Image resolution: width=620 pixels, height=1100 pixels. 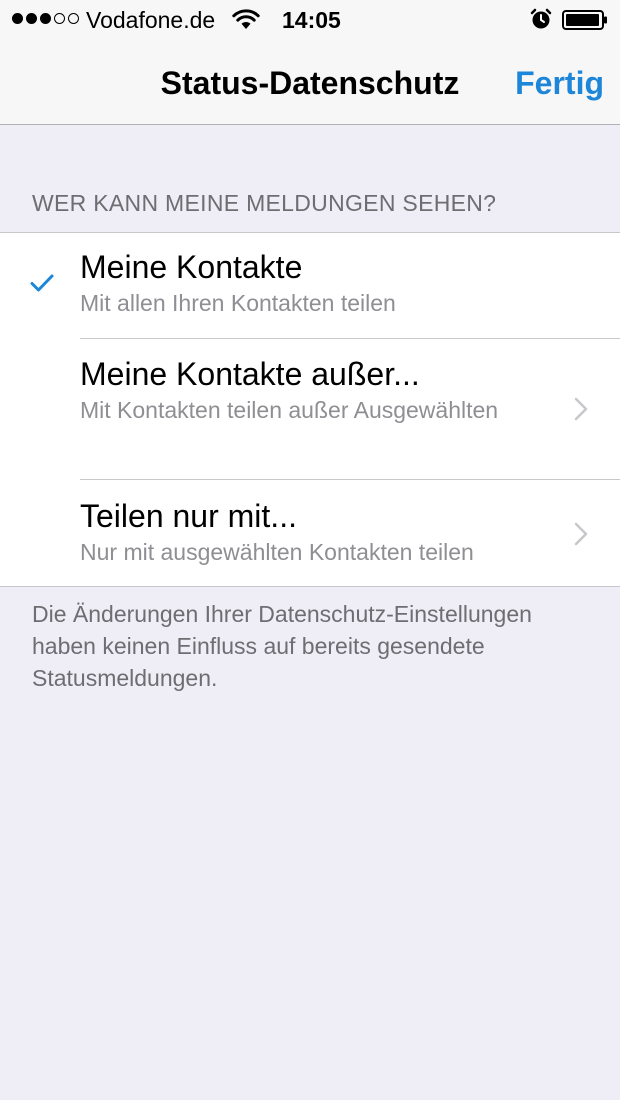 I want to click on alarm-icon, so click(x=541, y=18).